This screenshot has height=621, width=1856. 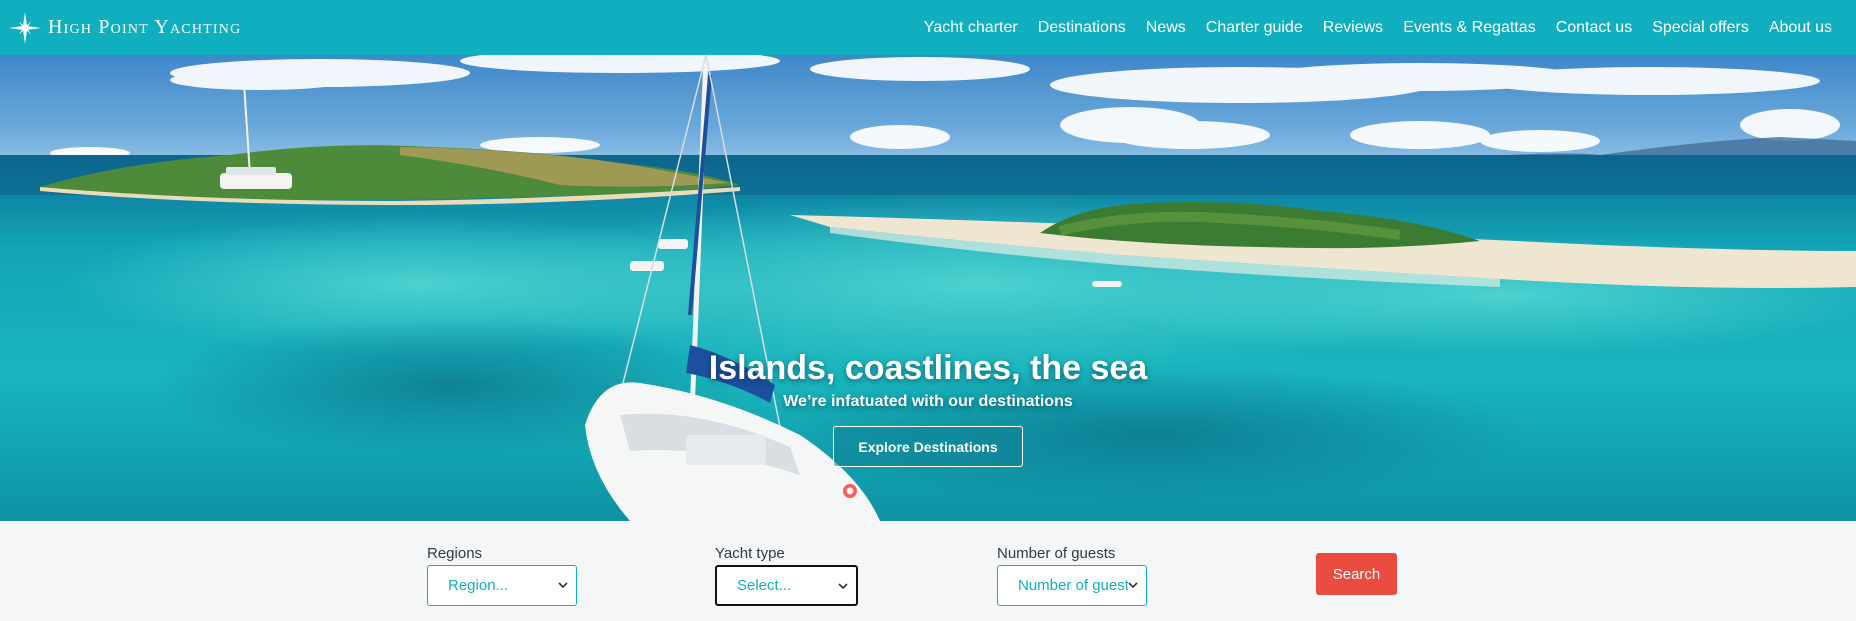 What do you see at coordinates (1700, 27) in the screenshot?
I see `nav-item-special-offers: Special offers` at bounding box center [1700, 27].